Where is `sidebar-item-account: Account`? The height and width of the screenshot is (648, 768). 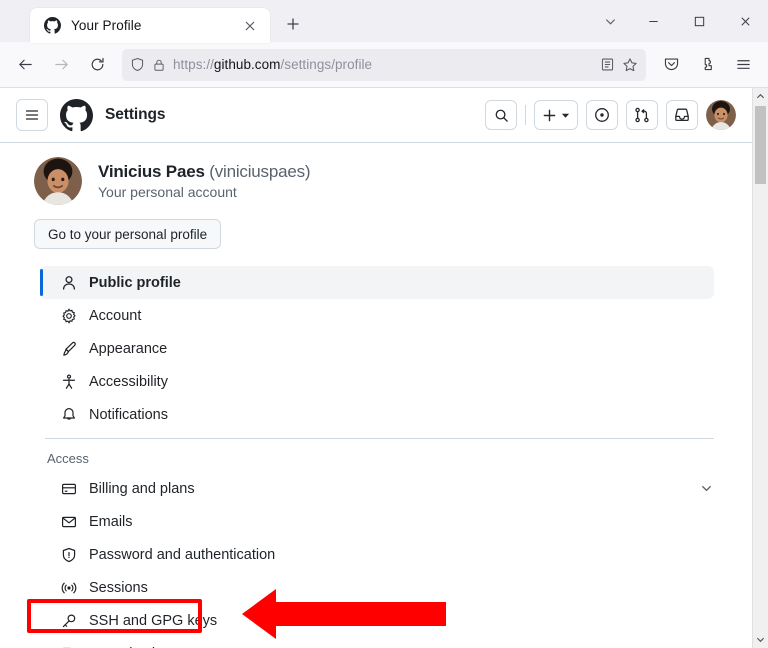
sidebar-item-account: Account is located at coordinates (377, 315).